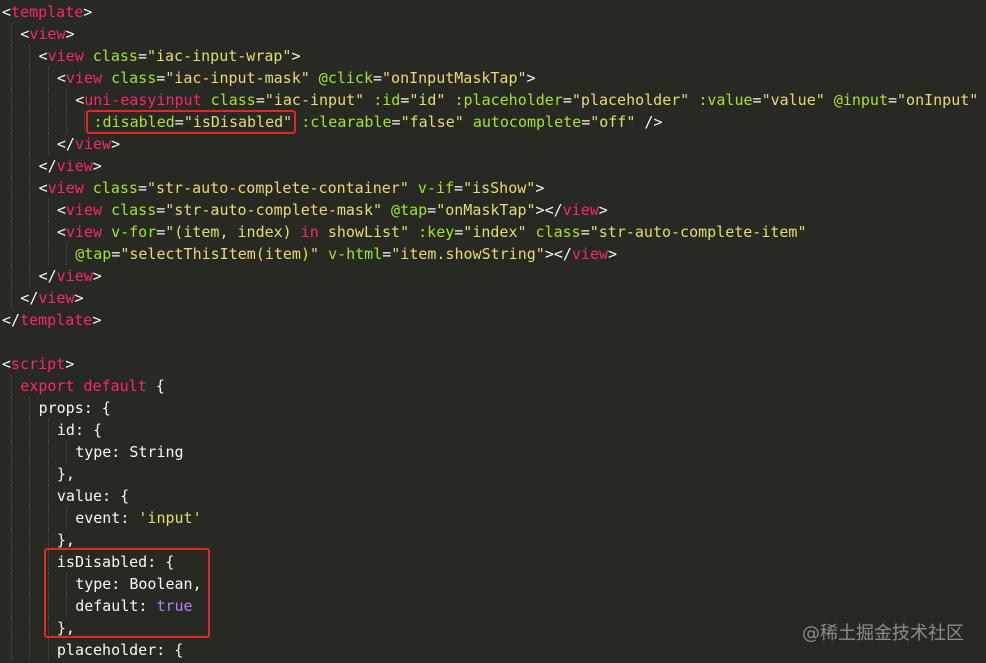 The height and width of the screenshot is (663, 986). What do you see at coordinates (120, 650) in the screenshot?
I see `code-line: placeholder: {` at bounding box center [120, 650].